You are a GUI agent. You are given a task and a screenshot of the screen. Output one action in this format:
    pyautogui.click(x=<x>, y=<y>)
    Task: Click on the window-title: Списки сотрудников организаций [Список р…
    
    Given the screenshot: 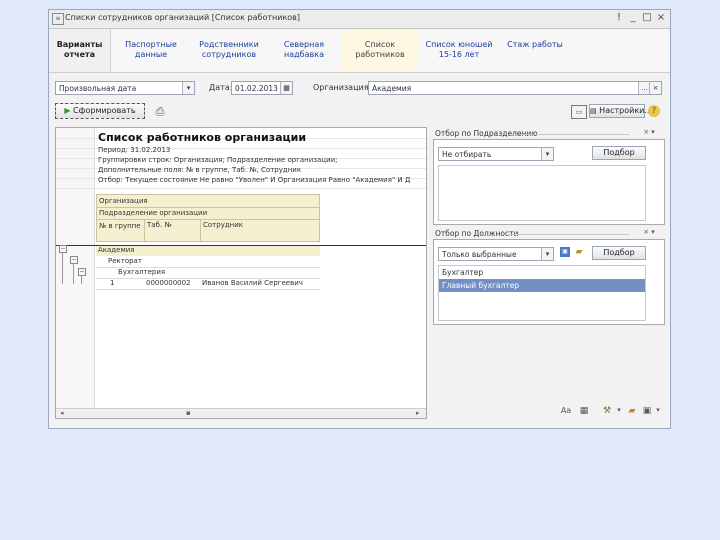 What is the action you would take?
    pyautogui.click(x=183, y=17)
    